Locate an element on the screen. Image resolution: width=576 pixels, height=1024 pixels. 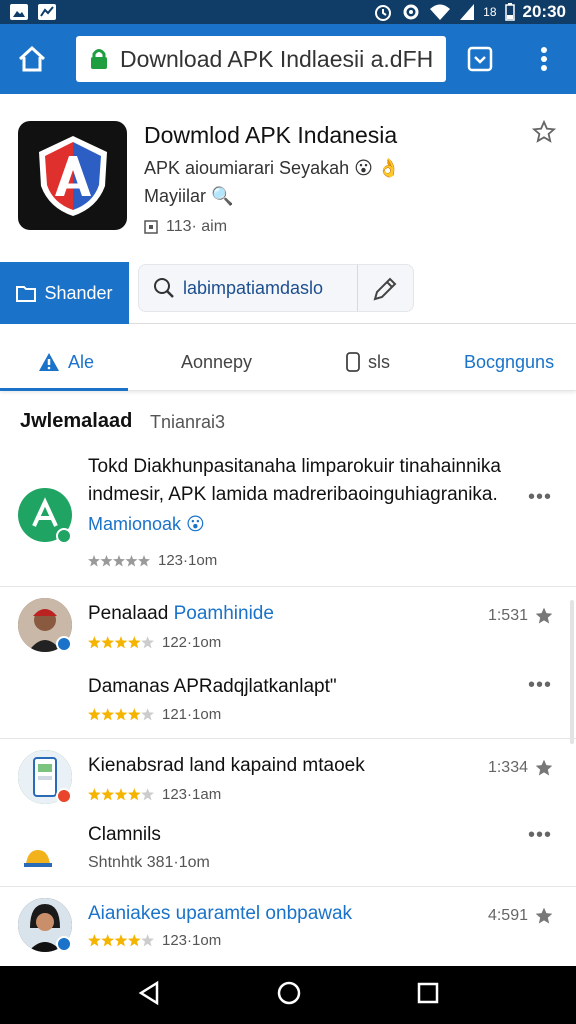
apk-shield-logo-icon is located at coordinates (72, 175).